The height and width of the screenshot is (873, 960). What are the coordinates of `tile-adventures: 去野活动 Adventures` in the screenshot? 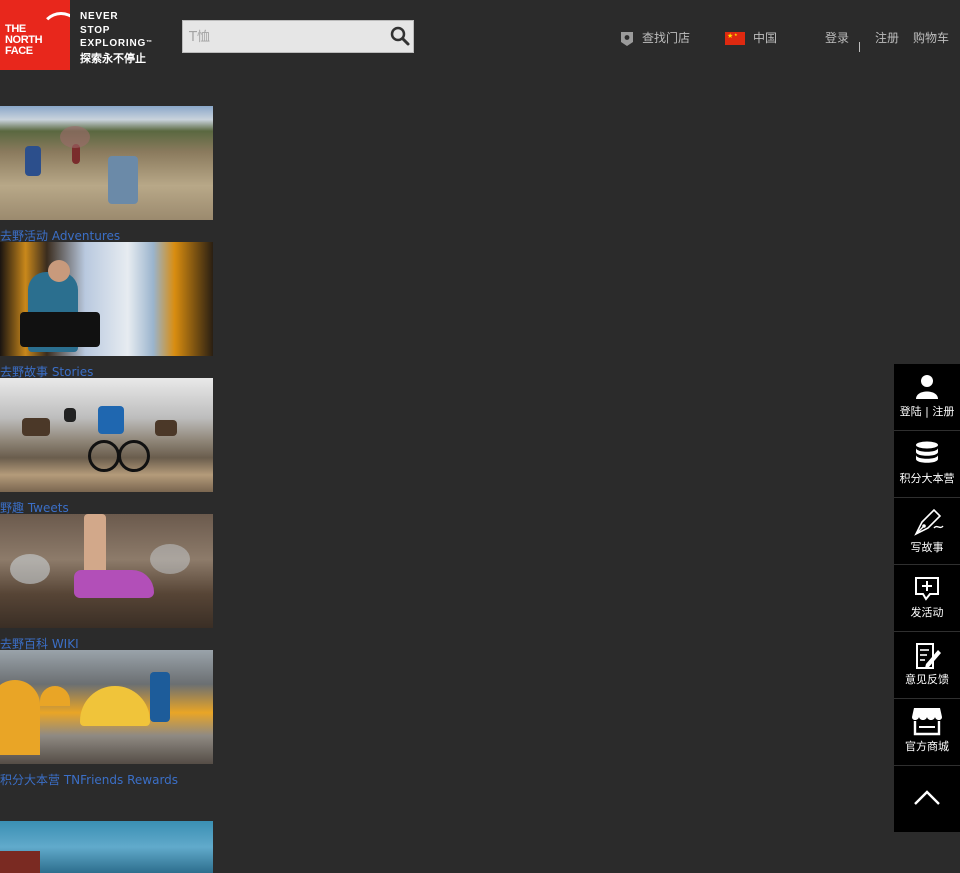 It's located at (106, 174).